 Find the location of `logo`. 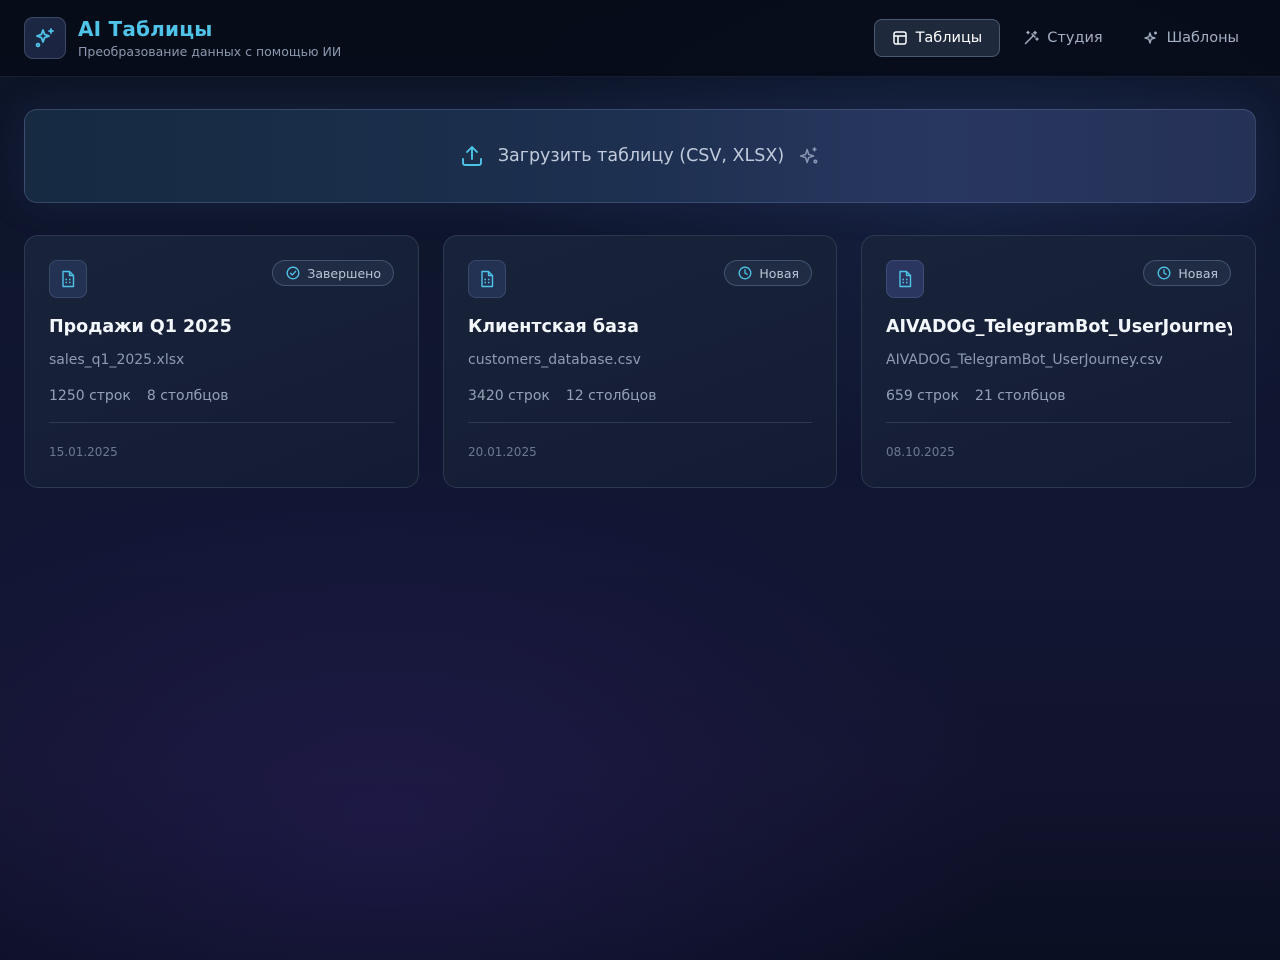

logo is located at coordinates (45, 38).